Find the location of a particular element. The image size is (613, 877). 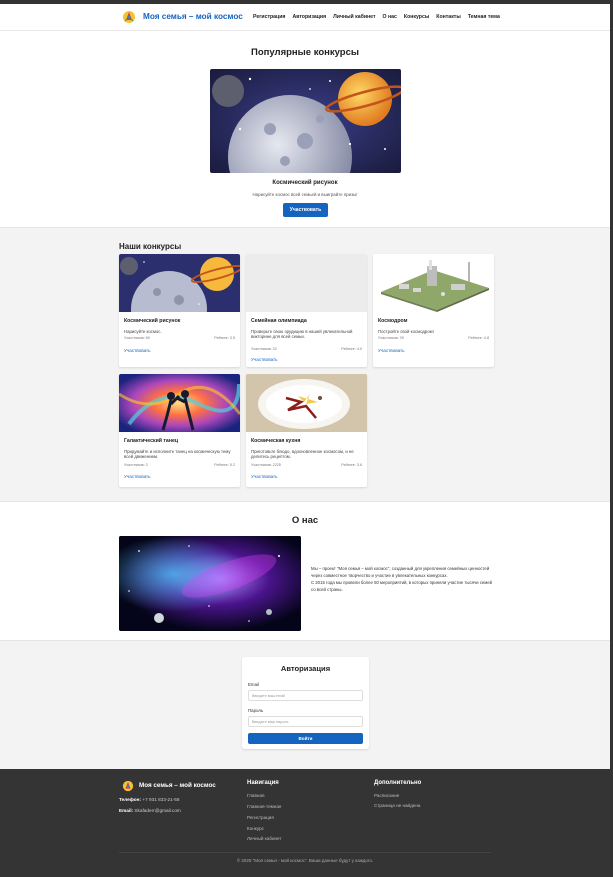

footer-link-schedule: Расписание is located at coordinates (386, 795).